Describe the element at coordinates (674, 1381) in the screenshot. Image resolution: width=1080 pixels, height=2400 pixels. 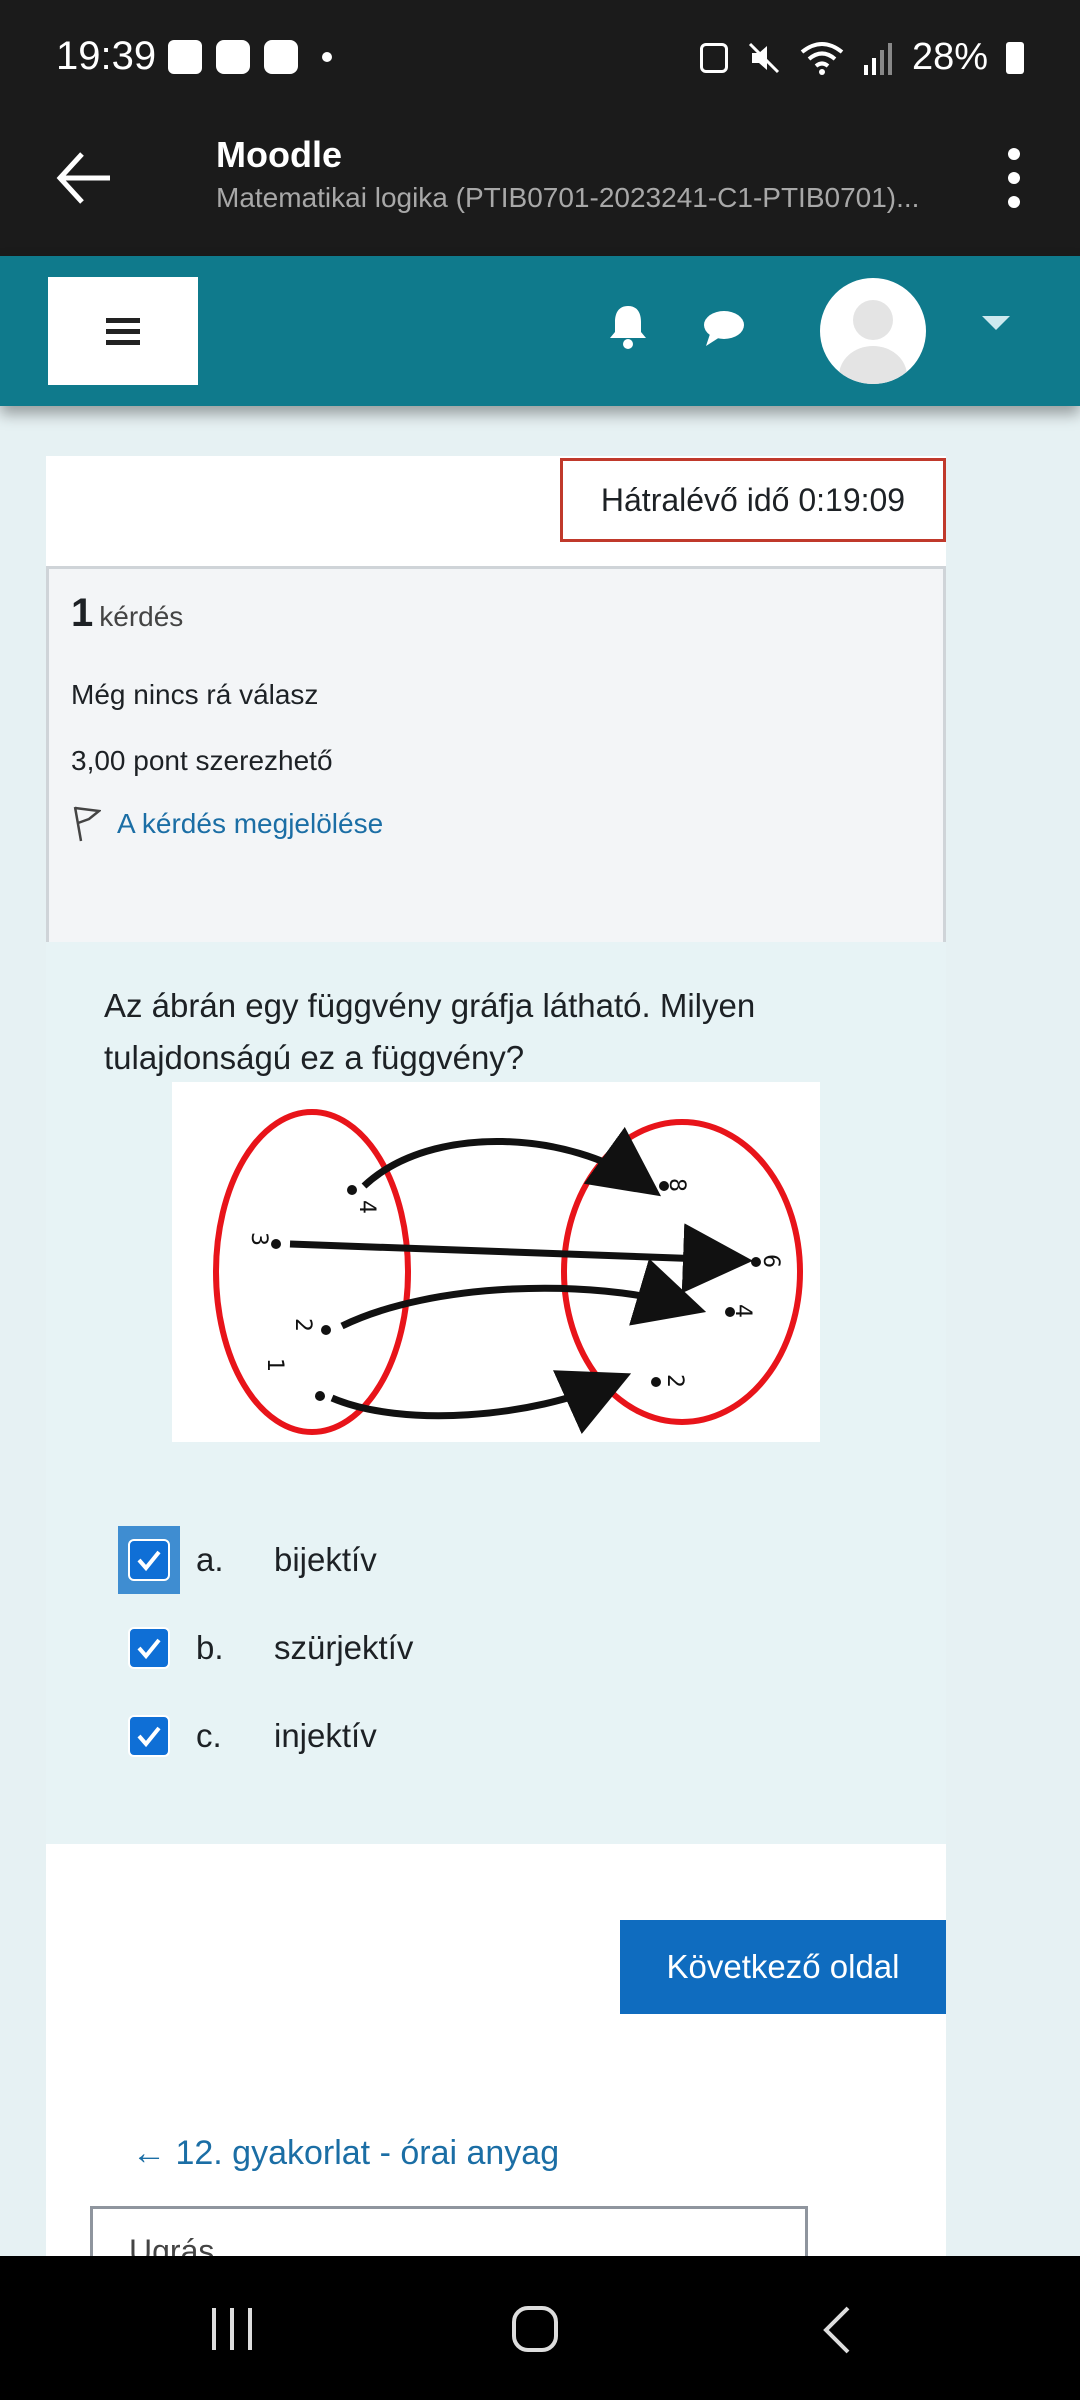
I see `codomain-label-2: 2` at that location.